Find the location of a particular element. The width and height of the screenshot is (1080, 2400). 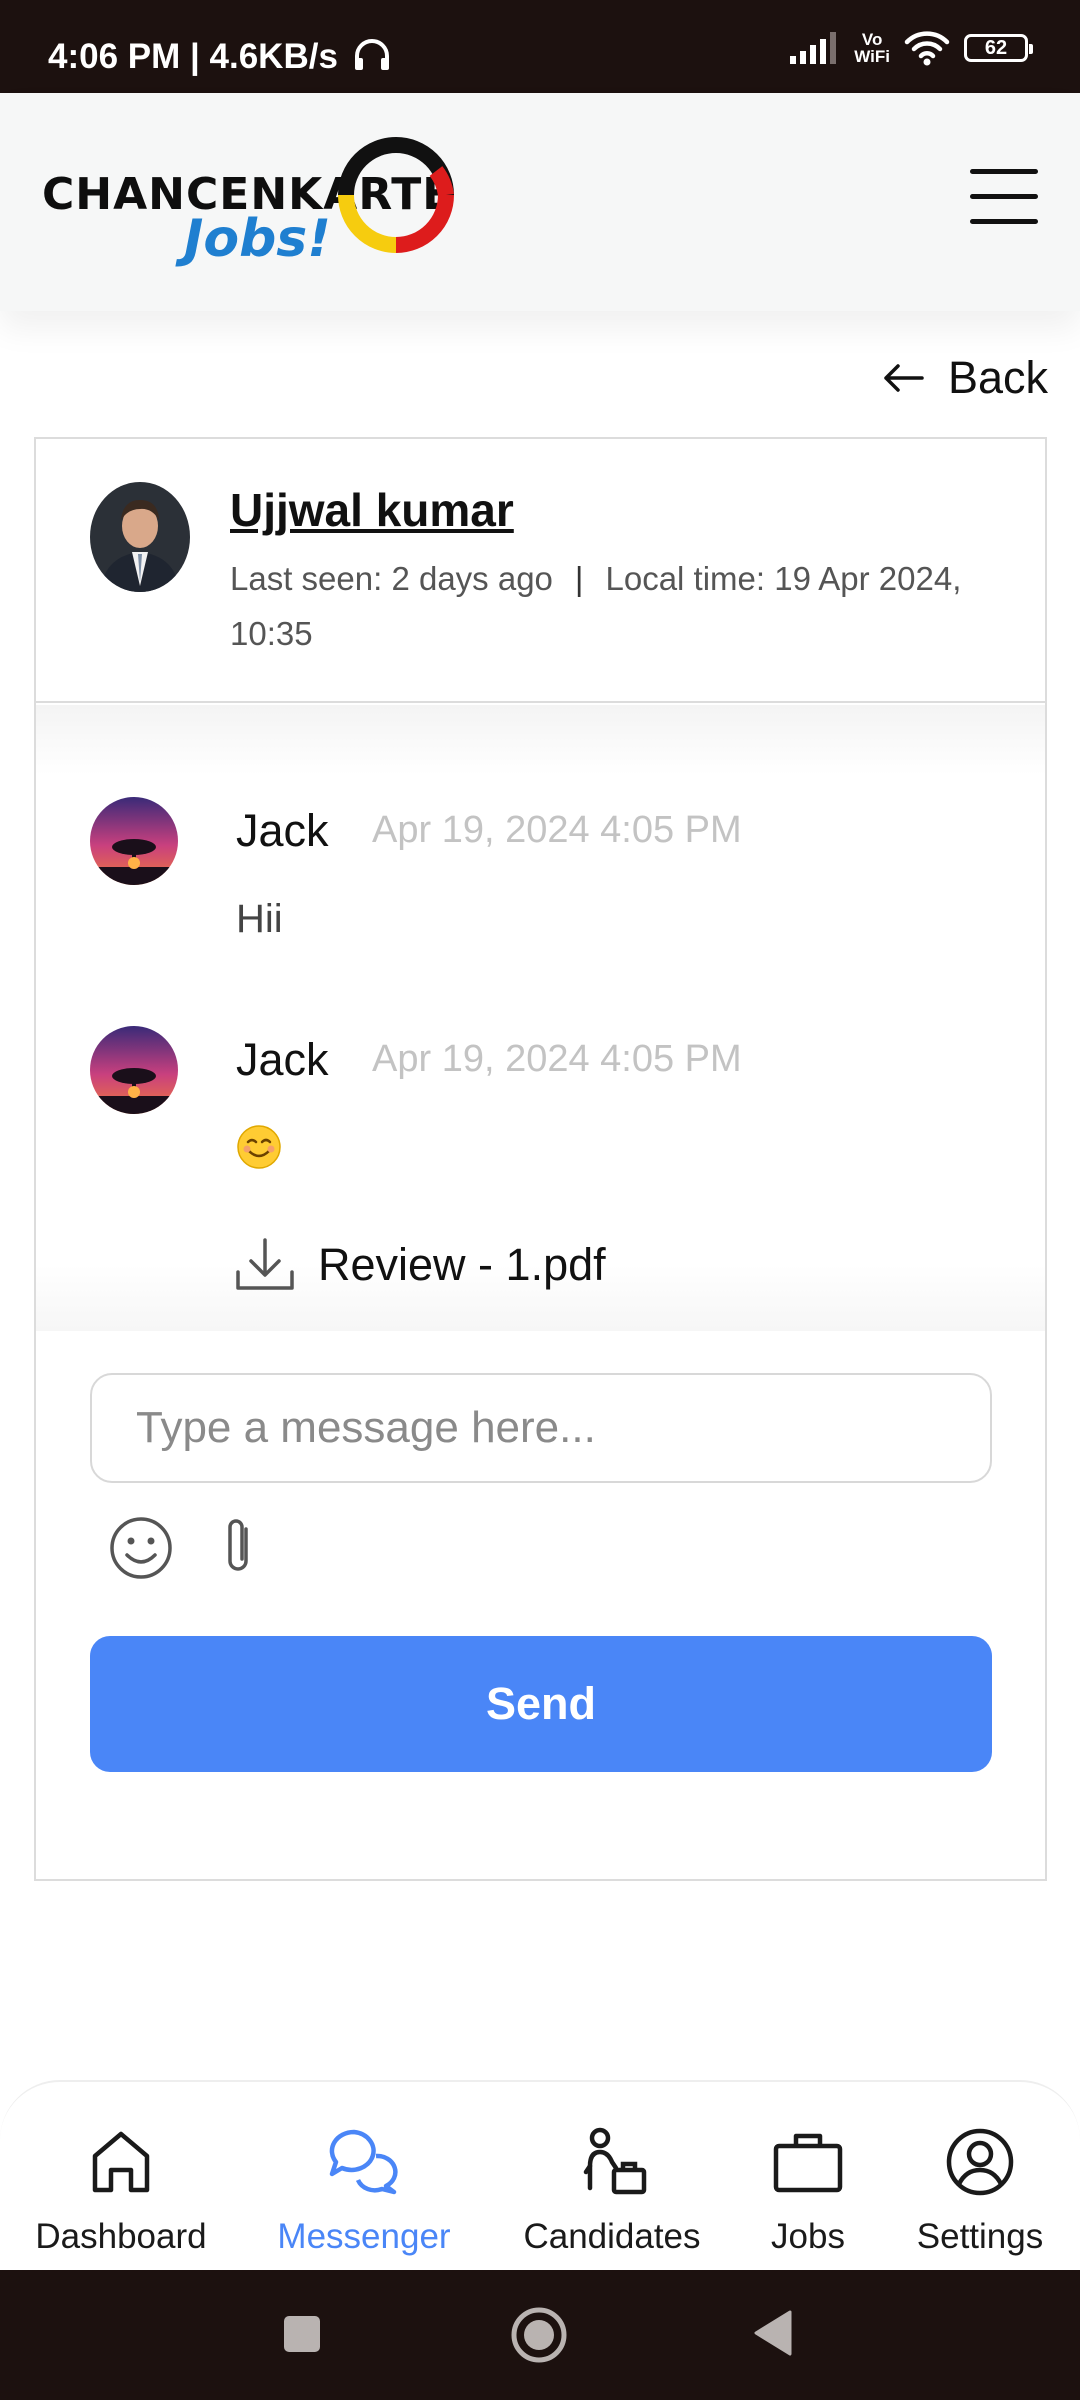

nav-candidates: Candidates is located at coordinates (612, 2192).